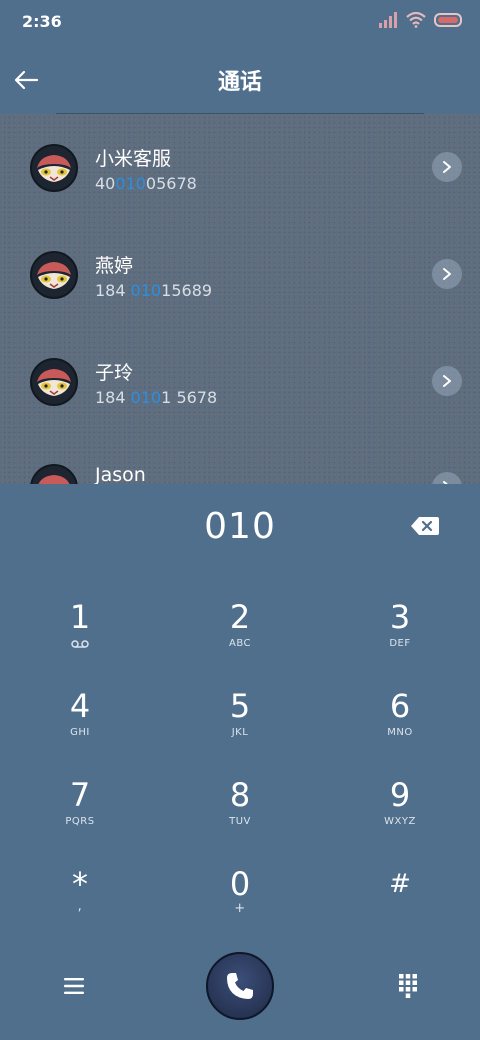 The width and height of the screenshot is (480, 1040). What do you see at coordinates (240, 633) in the screenshot?
I see `key-2: 2 ABC` at bounding box center [240, 633].